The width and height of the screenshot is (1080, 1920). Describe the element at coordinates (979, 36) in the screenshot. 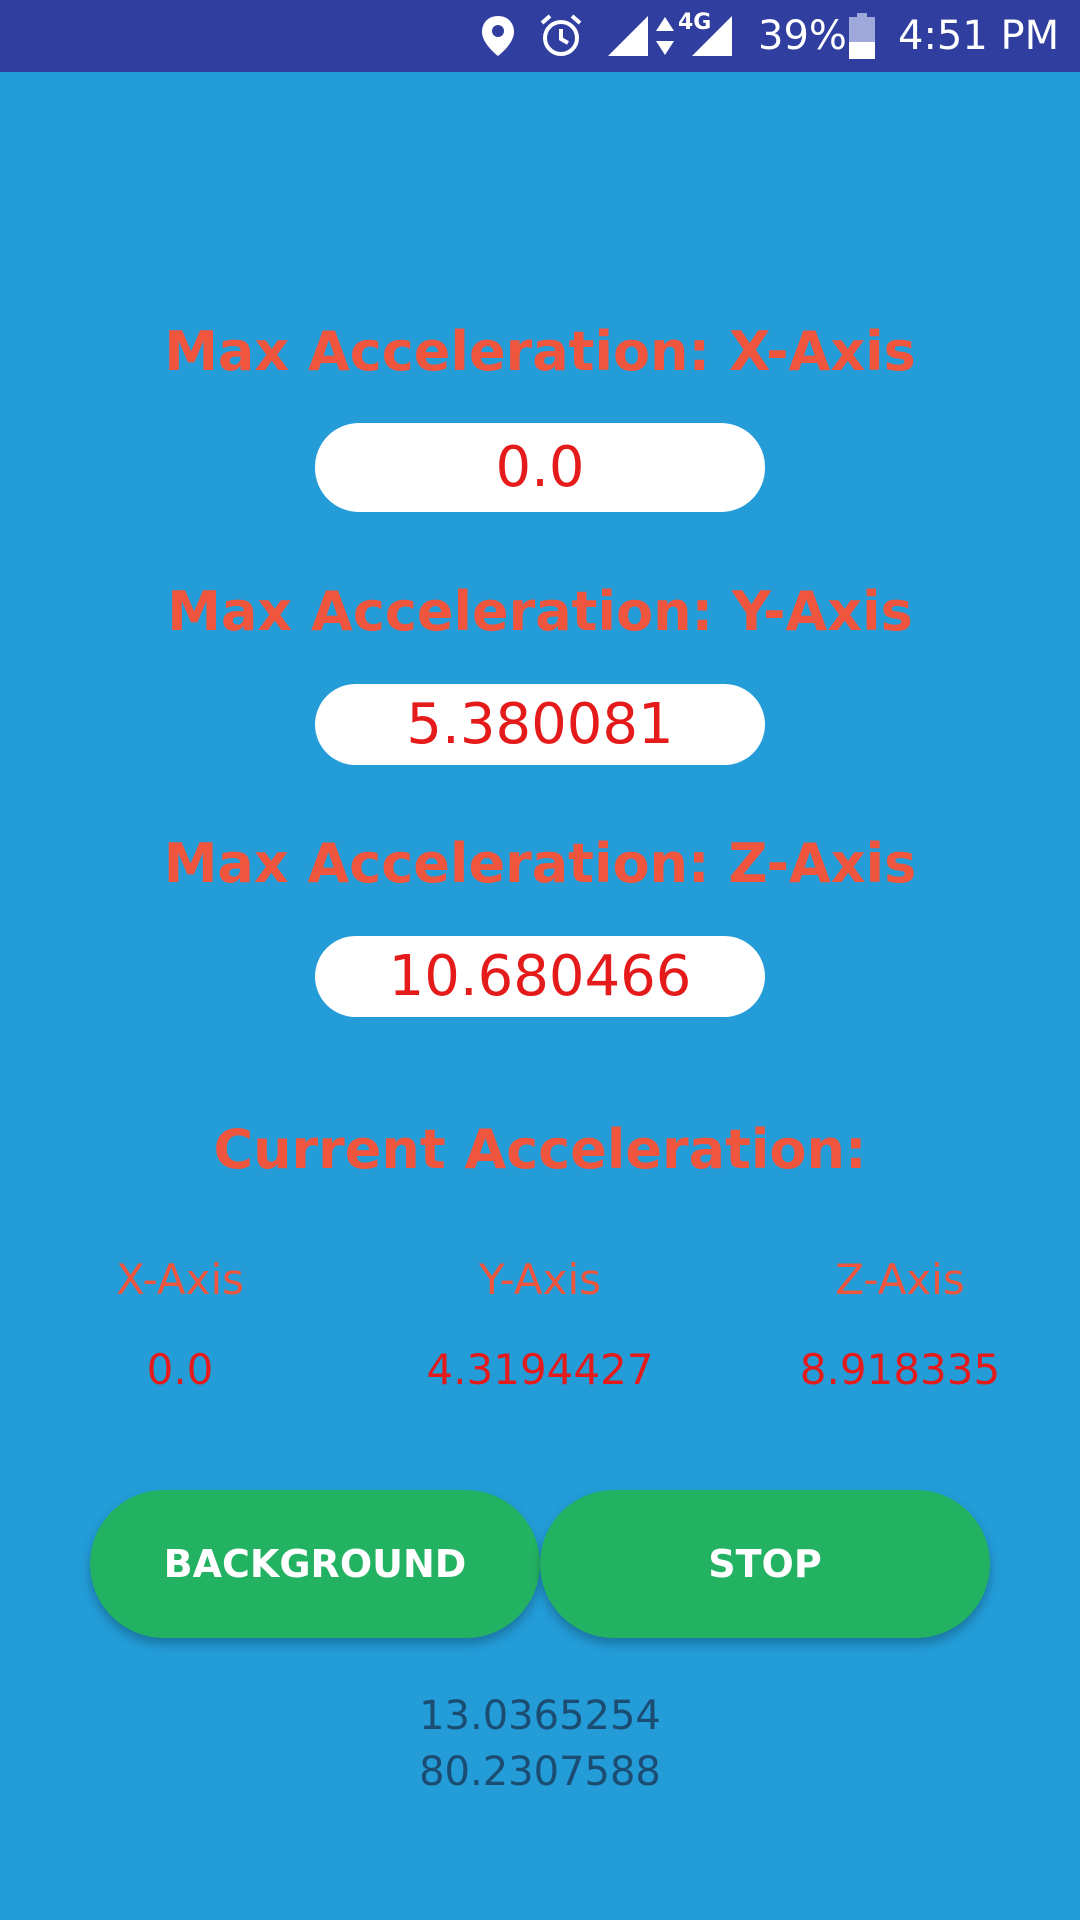

I see `clock-time: 4:51 PM` at that location.